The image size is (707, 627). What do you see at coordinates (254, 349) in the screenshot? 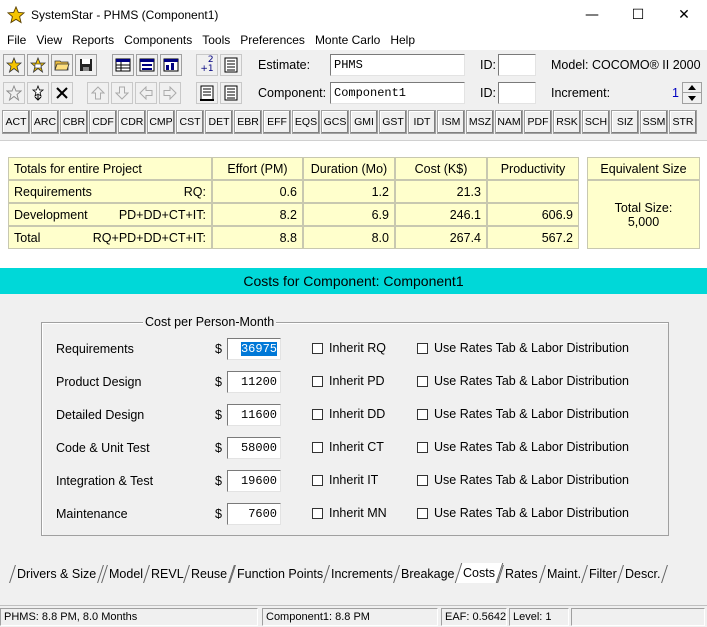
I see `cost-input-requirements: 36975` at bounding box center [254, 349].